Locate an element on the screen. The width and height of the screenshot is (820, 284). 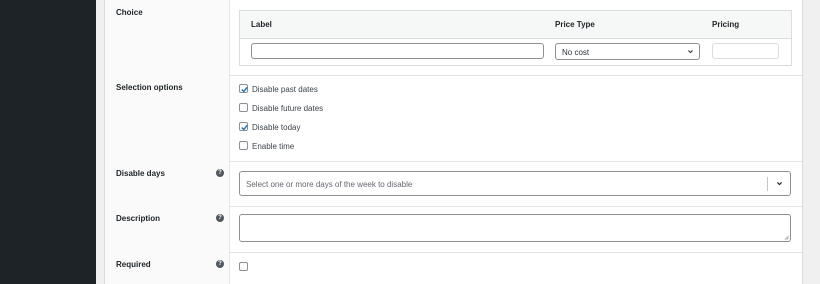
choice-label-cell: Choice is located at coordinates (167, 37).